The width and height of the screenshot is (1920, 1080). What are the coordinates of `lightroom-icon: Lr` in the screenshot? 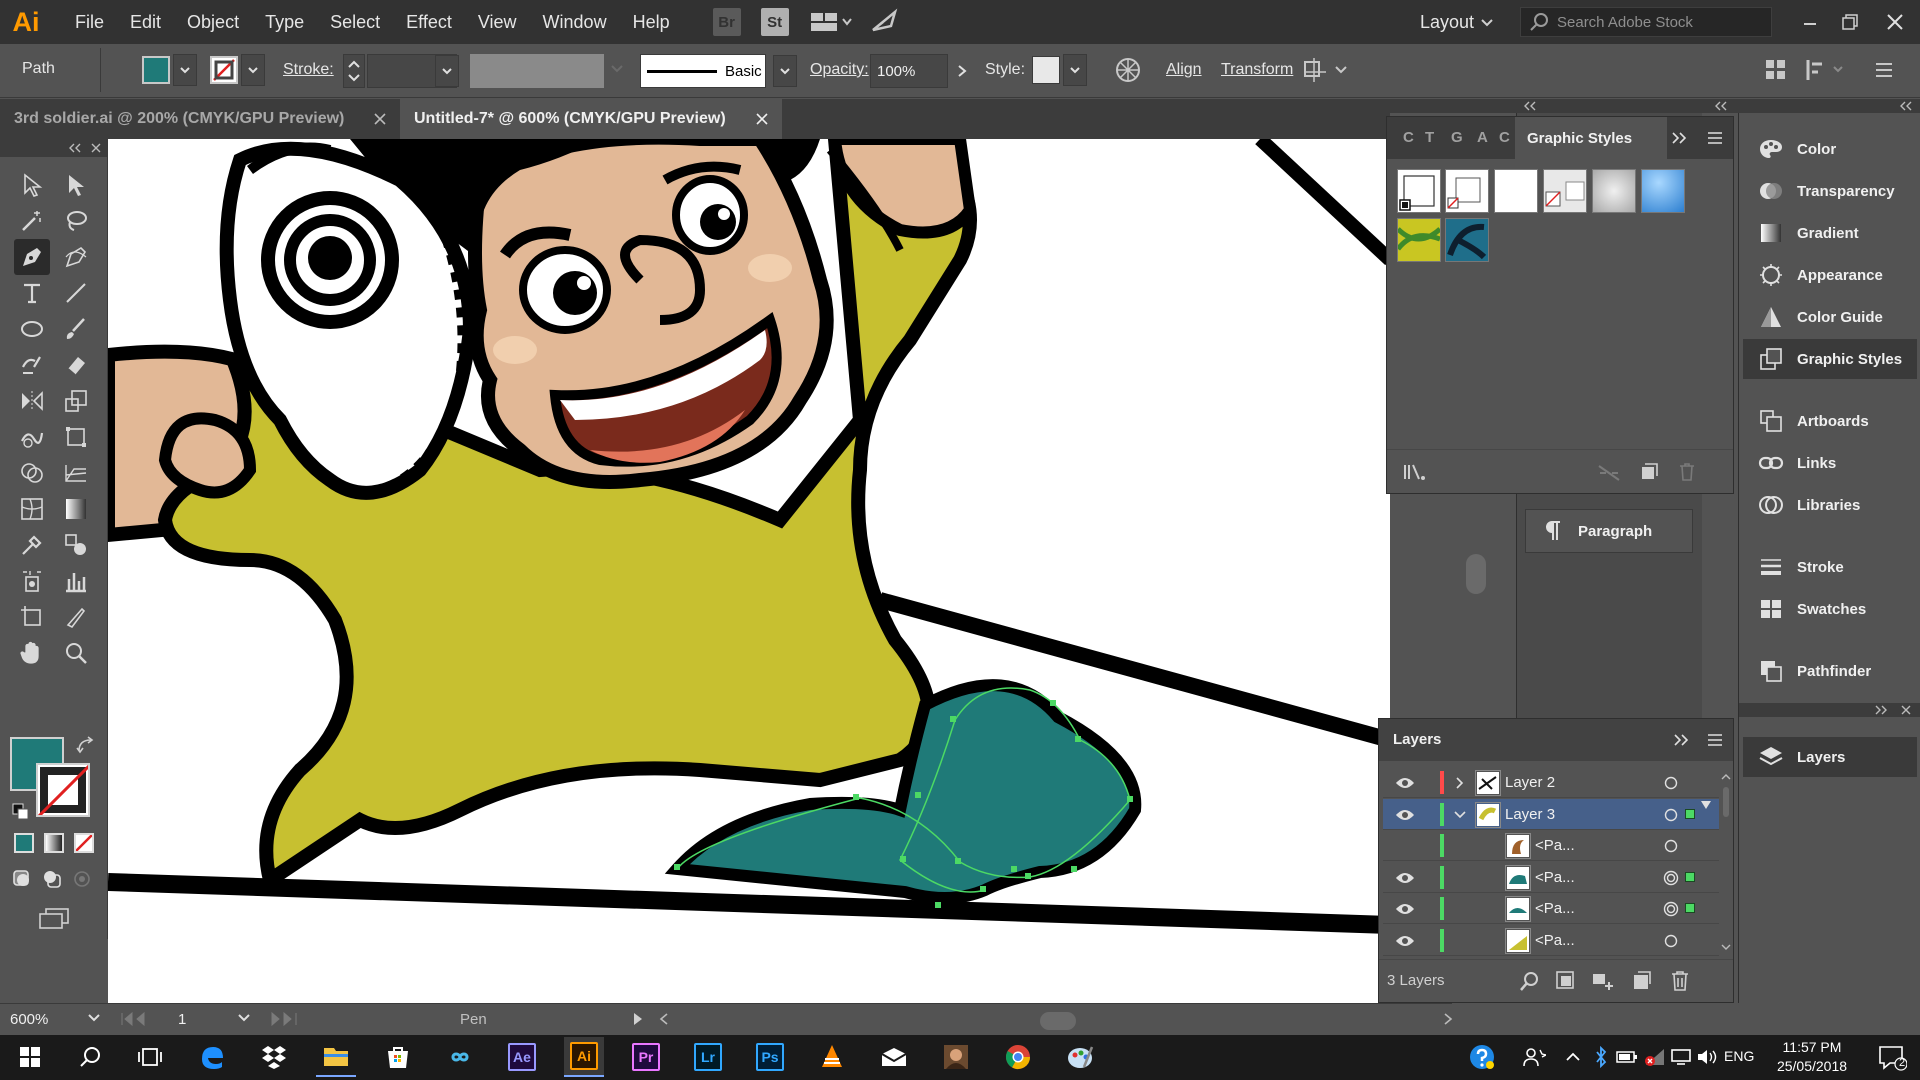 It's located at (708, 1057).